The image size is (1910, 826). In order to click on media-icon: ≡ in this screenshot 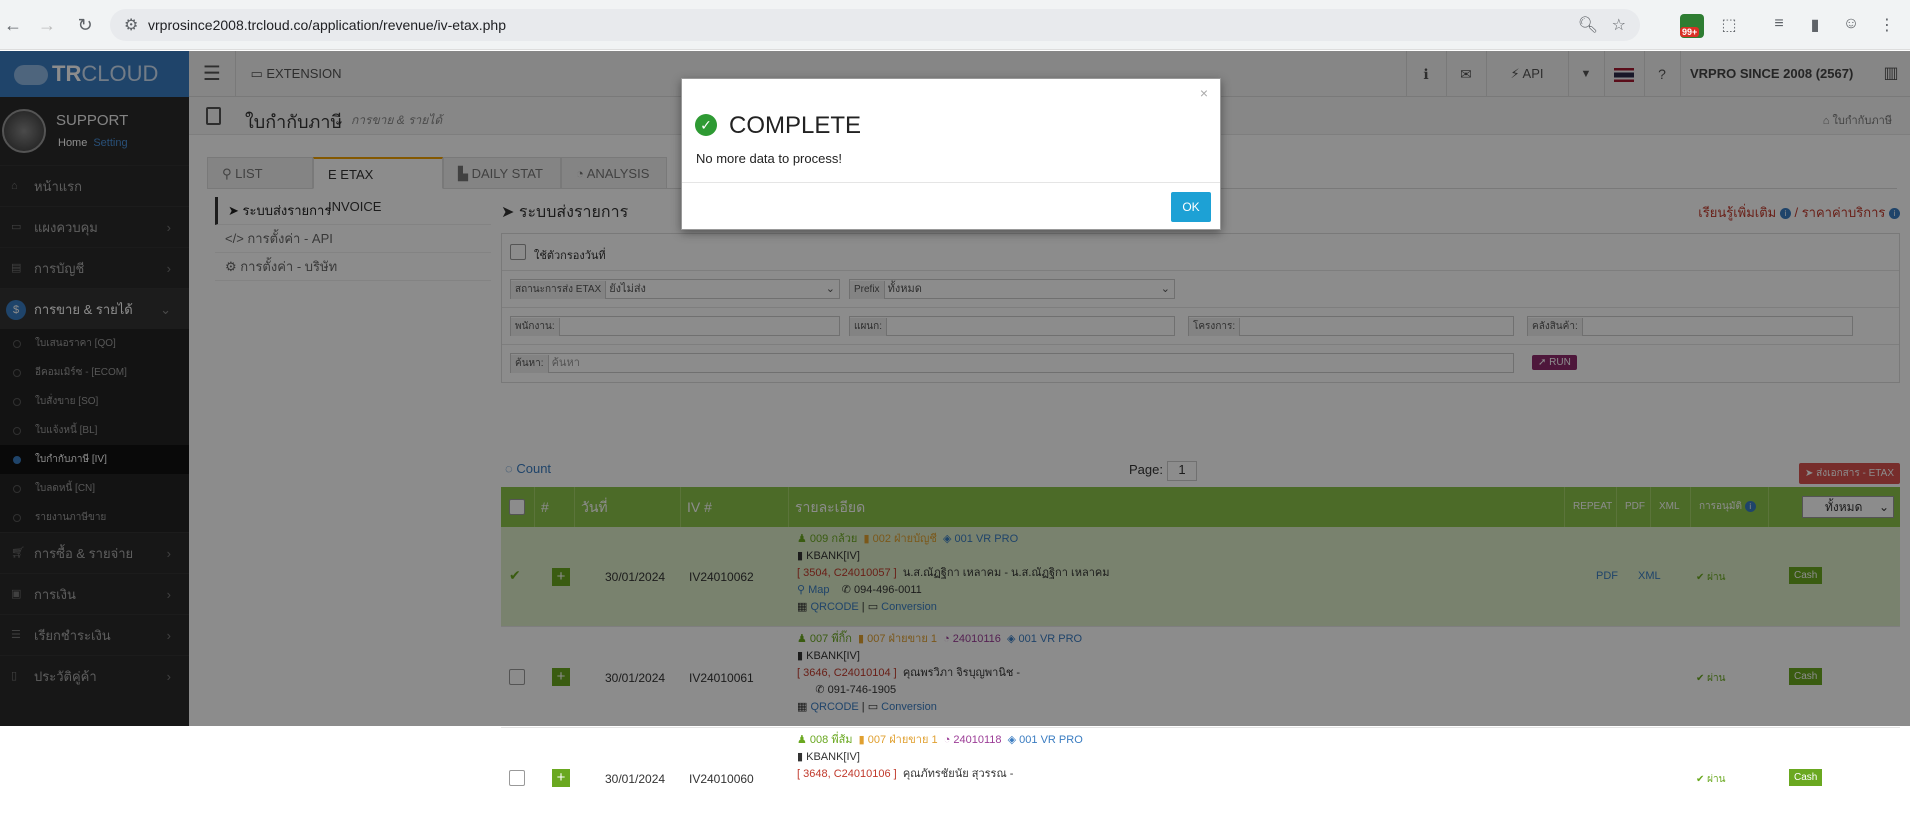, I will do `click(1779, 26)`.